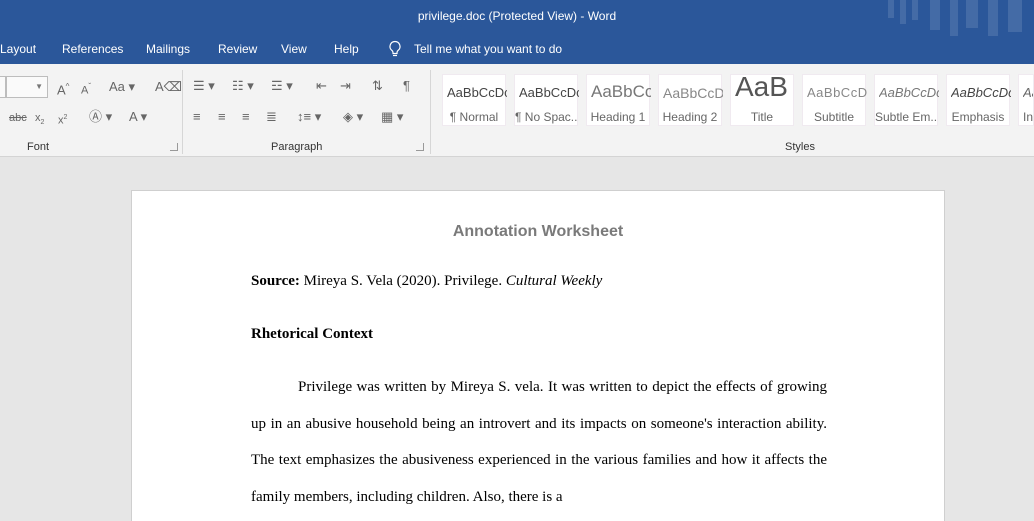 This screenshot has width=1034, height=521. Describe the element at coordinates (39, 120) in the screenshot. I see `subscript-icon: x2` at that location.